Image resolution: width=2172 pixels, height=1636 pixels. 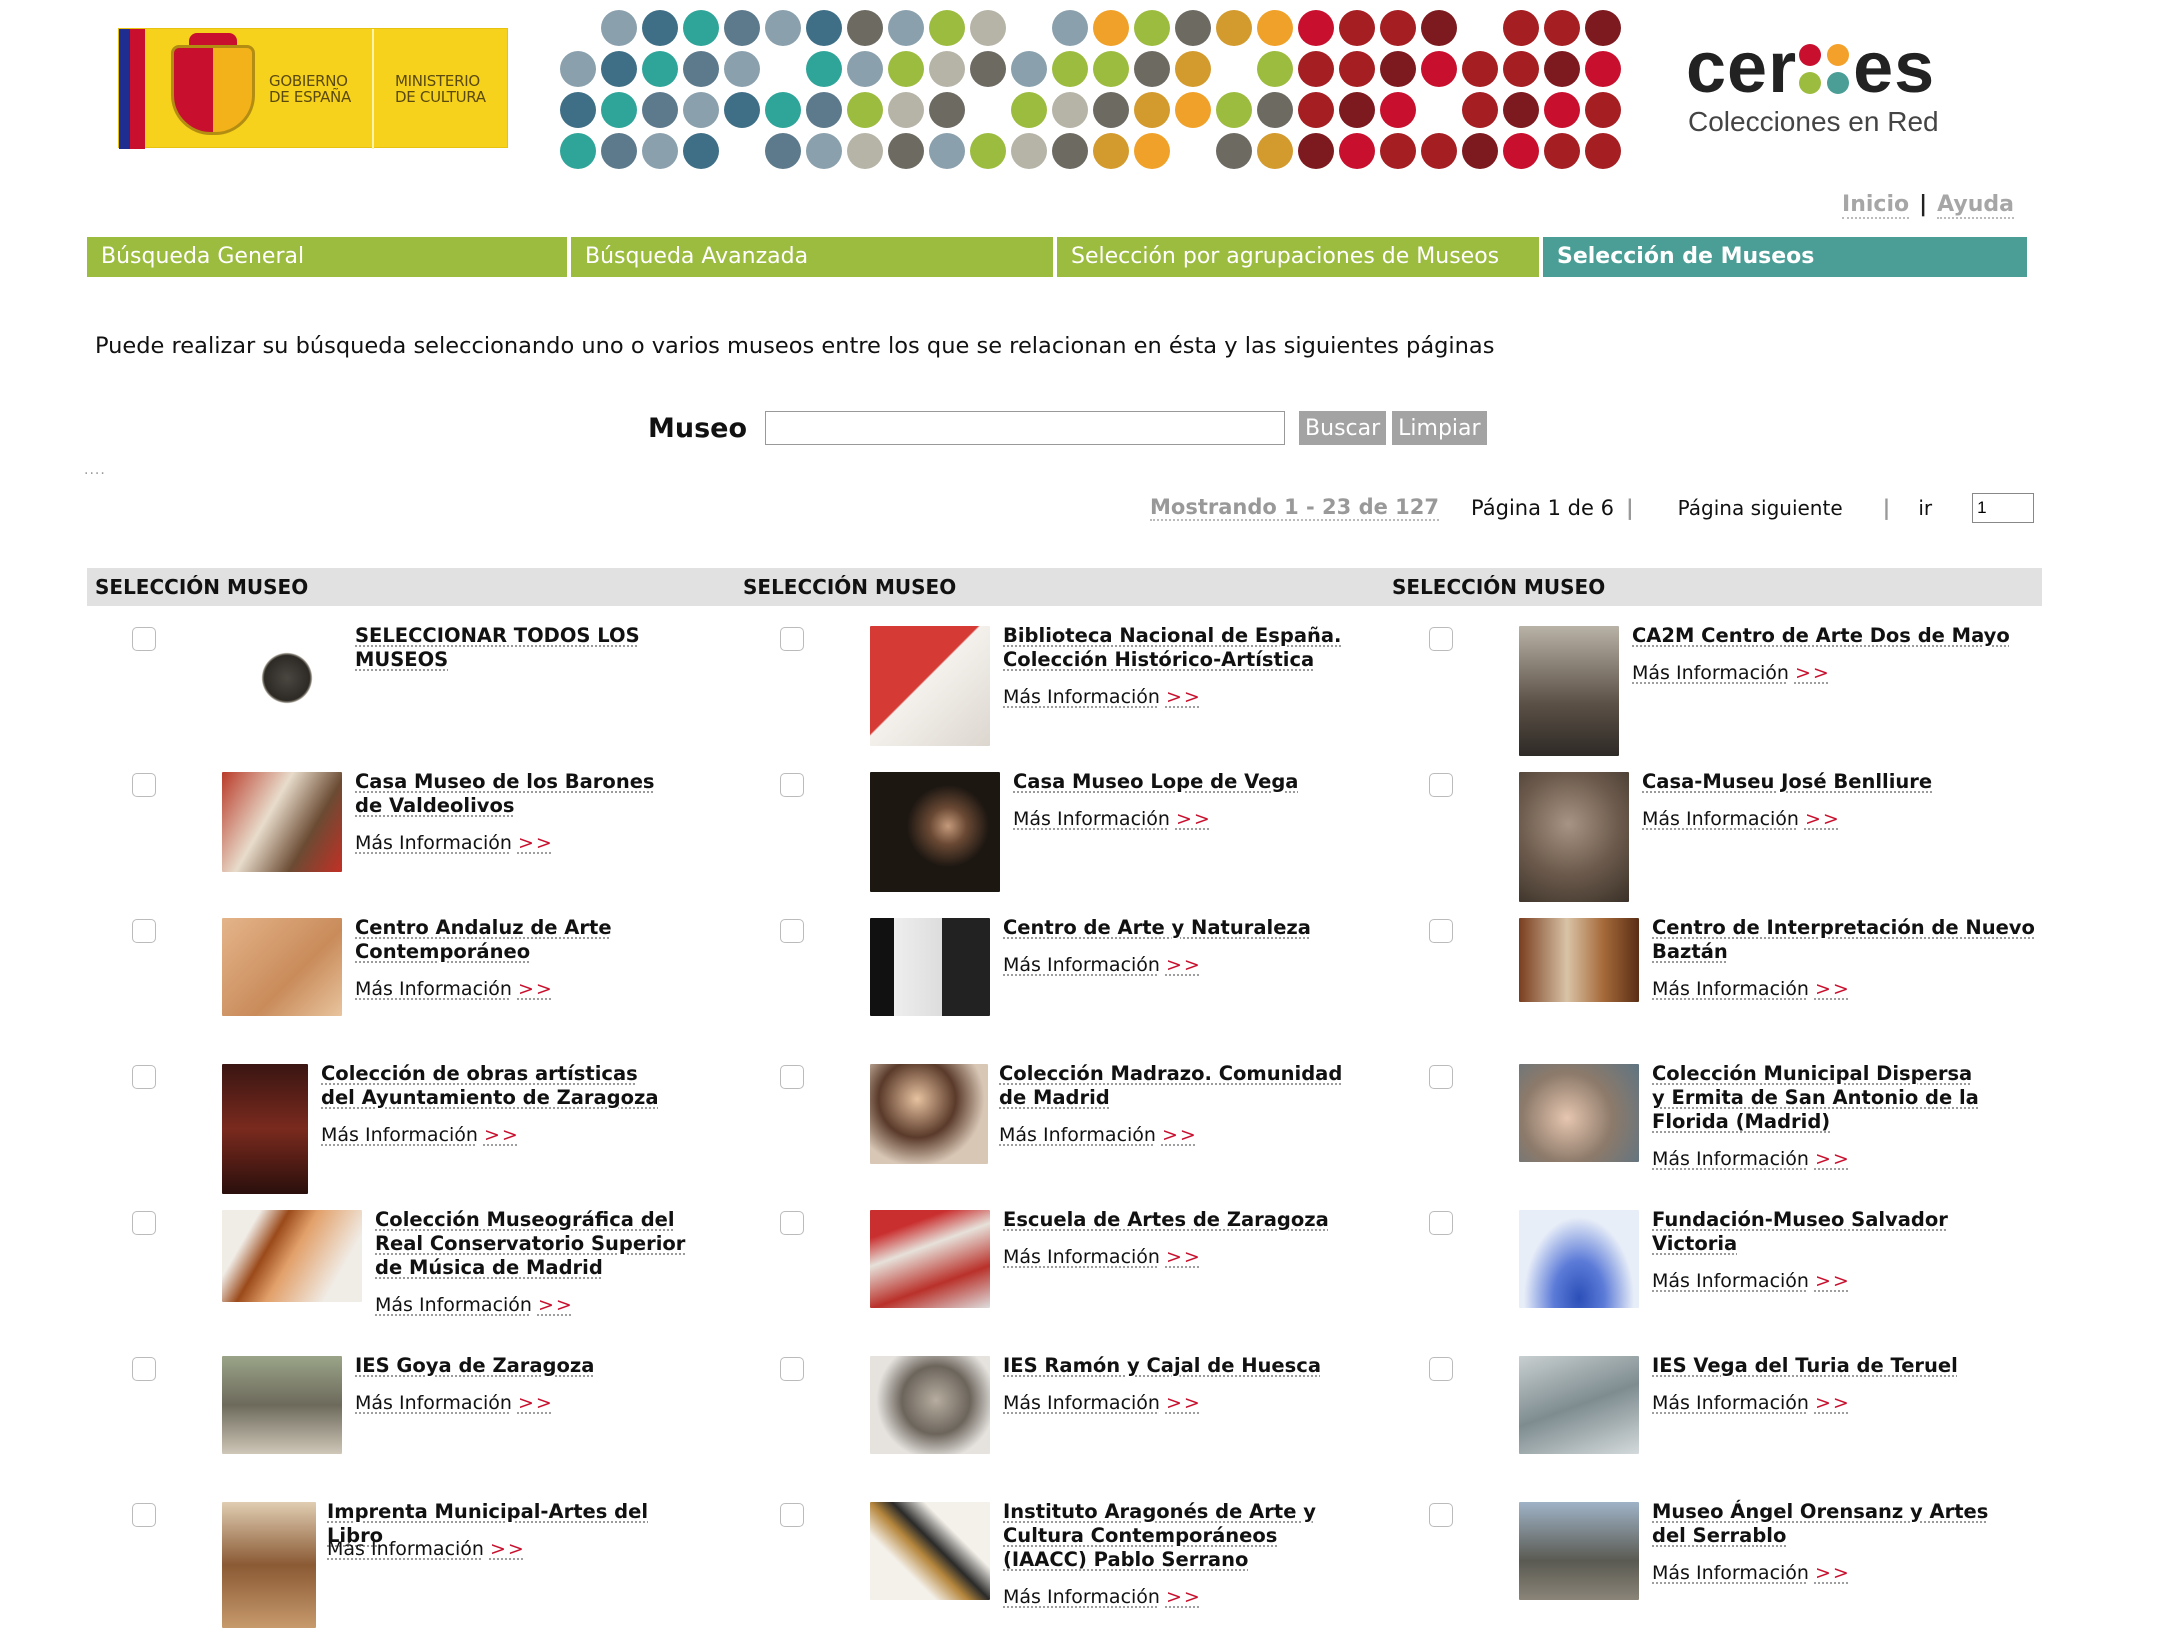 I want to click on museum-name-link: CA2M Centro de Arte Dos de Mayo, so click(x=1842, y=636).